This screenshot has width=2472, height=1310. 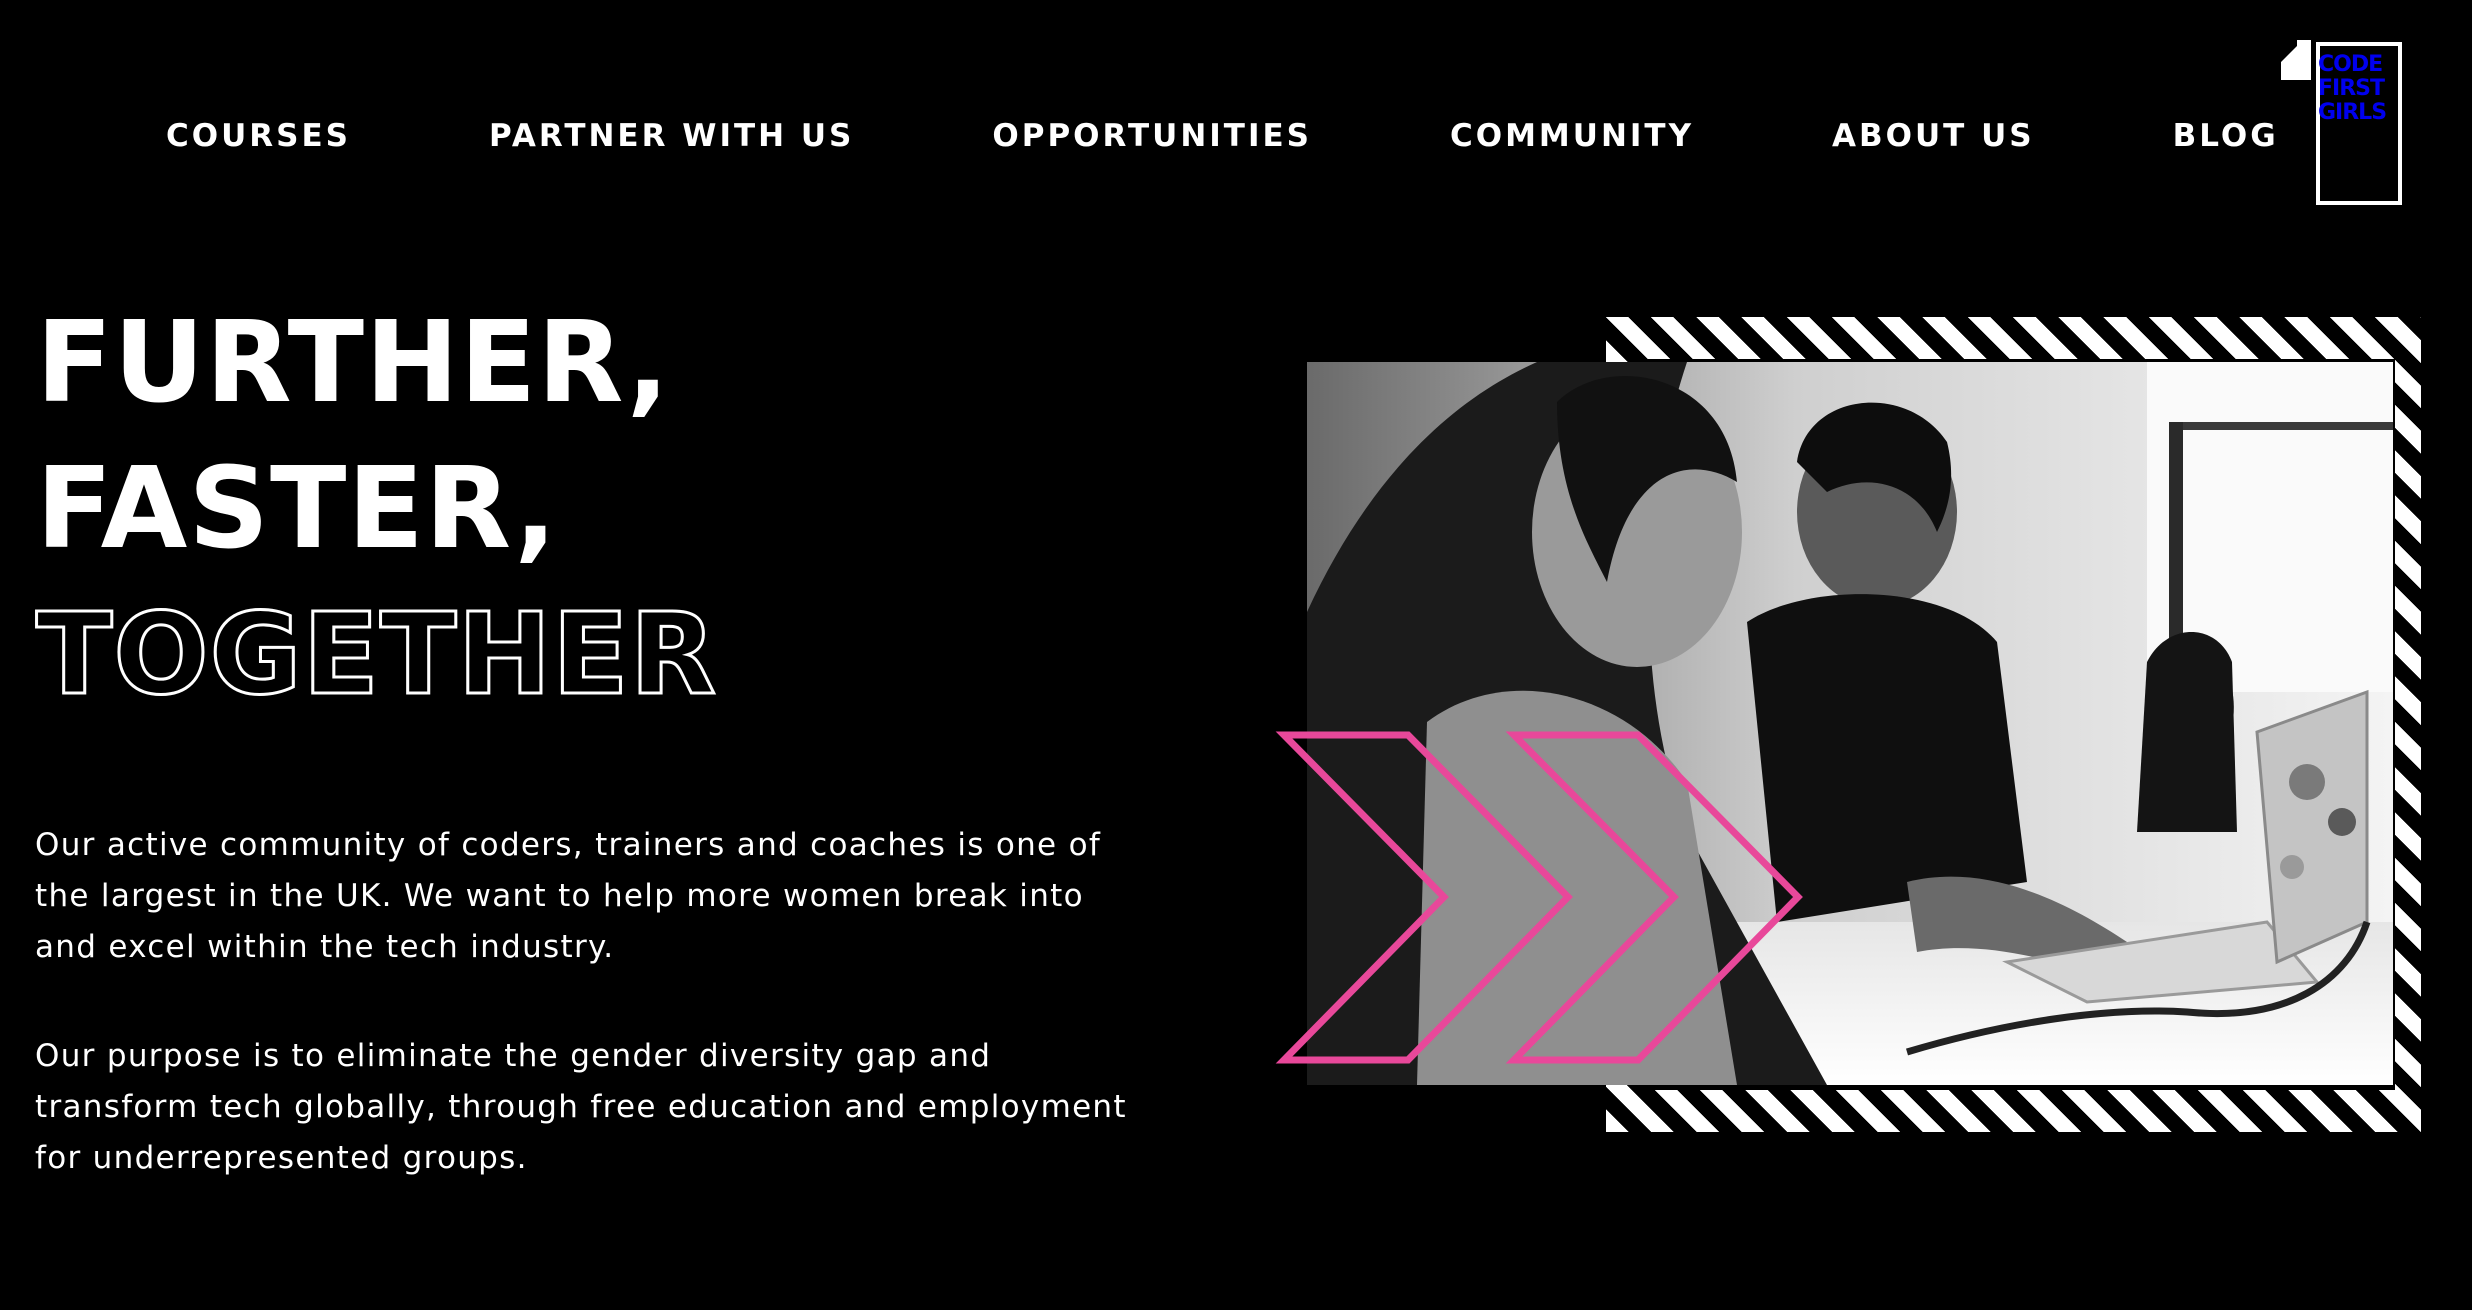 I want to click on hero-line-together: TOGETHER, so click(x=376, y=655).